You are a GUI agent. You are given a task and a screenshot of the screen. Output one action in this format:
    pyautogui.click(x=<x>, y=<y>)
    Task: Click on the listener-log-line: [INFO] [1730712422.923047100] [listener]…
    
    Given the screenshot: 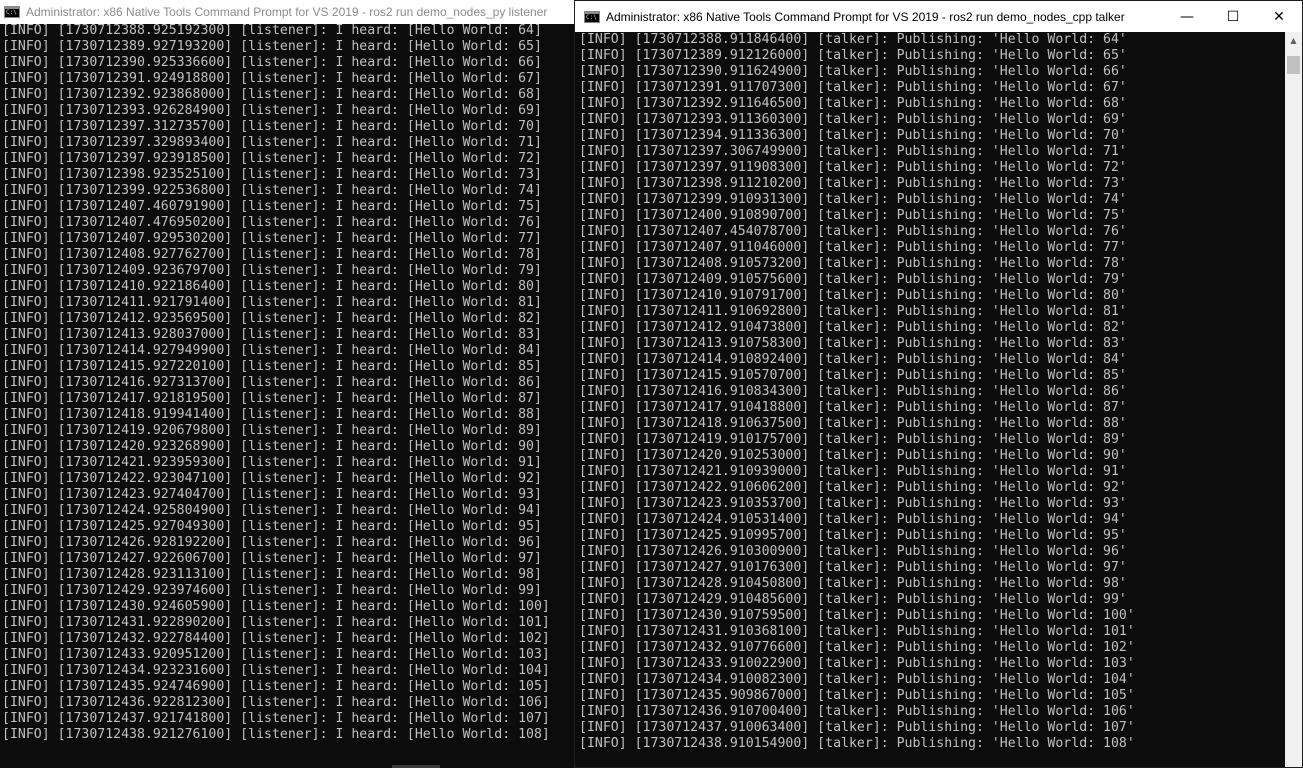 What is the action you would take?
    pyautogui.click(x=272, y=478)
    